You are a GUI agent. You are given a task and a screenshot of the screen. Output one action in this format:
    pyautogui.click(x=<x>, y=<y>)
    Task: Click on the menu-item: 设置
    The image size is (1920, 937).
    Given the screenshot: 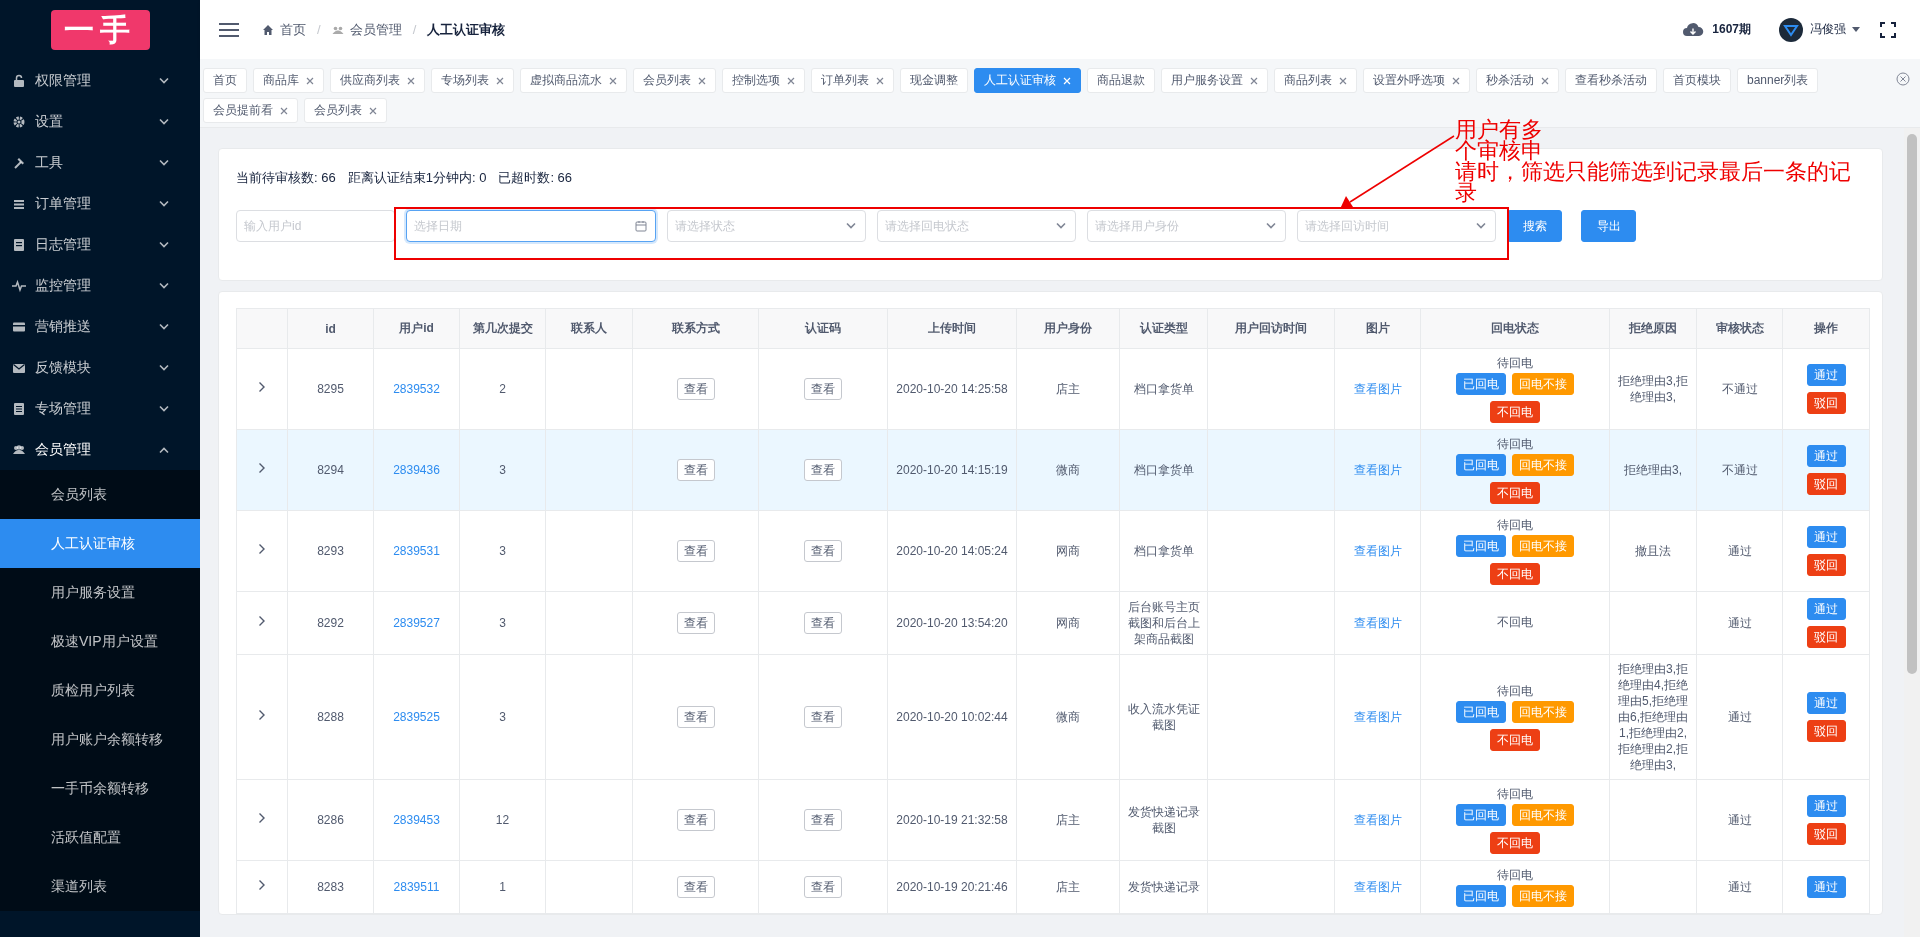 What is the action you would take?
    pyautogui.click(x=100, y=121)
    